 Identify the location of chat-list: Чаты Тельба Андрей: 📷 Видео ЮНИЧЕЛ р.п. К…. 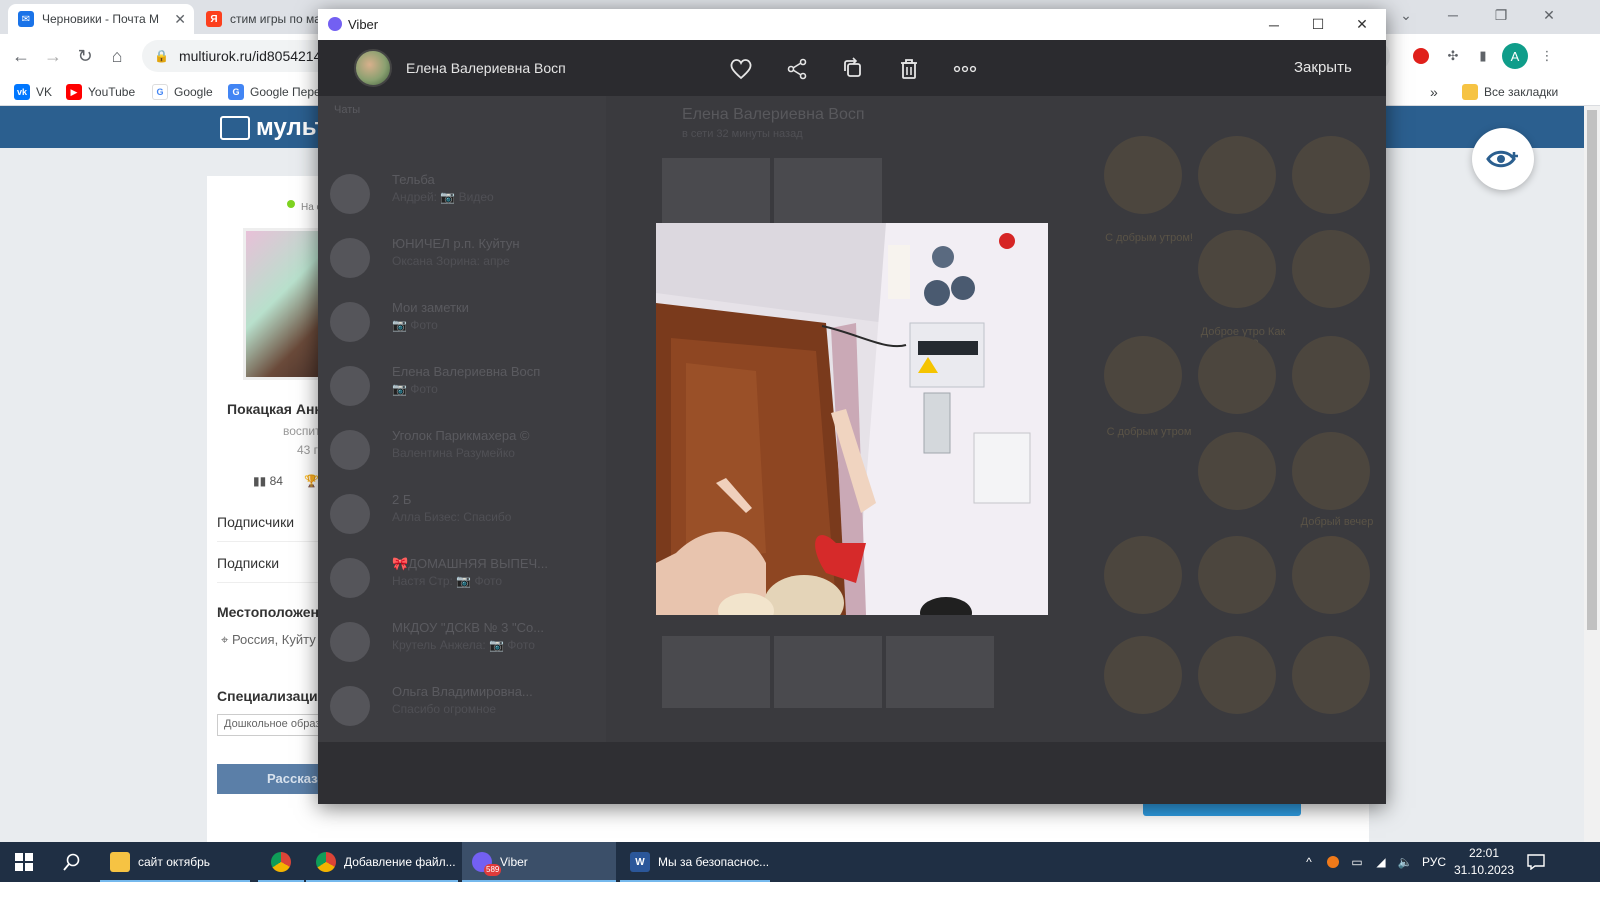
(462, 419).